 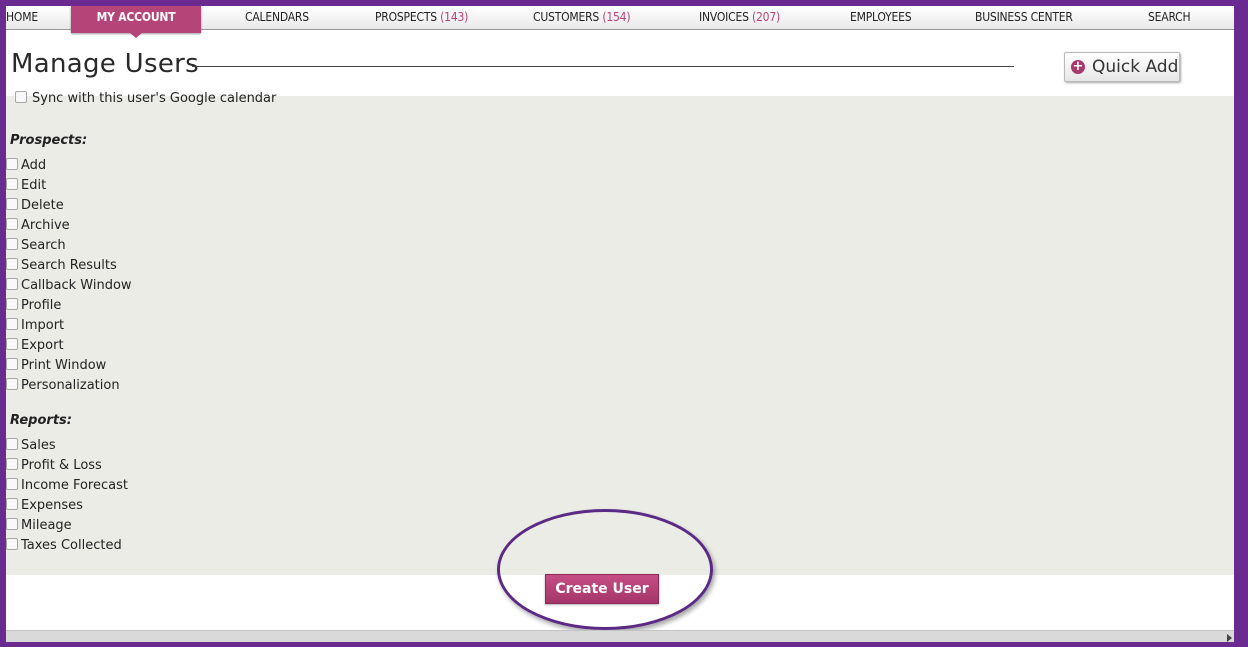 I want to click on prospects-permission-label: Profile, so click(x=41, y=305).